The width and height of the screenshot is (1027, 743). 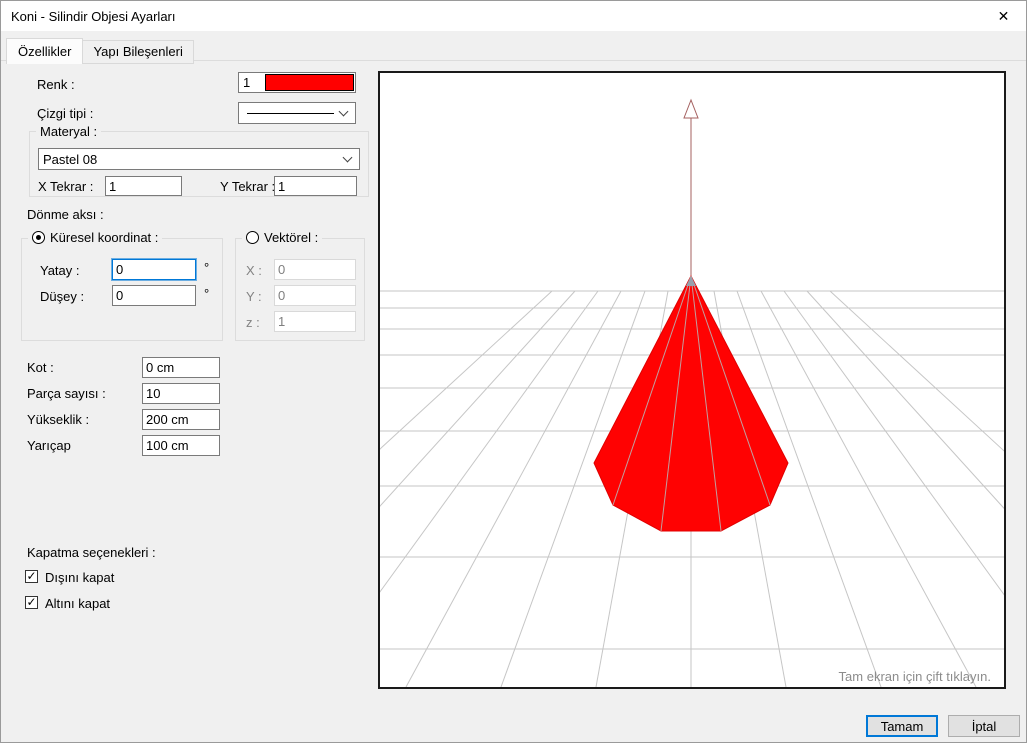 What do you see at coordinates (207, 293) in the screenshot?
I see `dusey-degree-unit: °` at bounding box center [207, 293].